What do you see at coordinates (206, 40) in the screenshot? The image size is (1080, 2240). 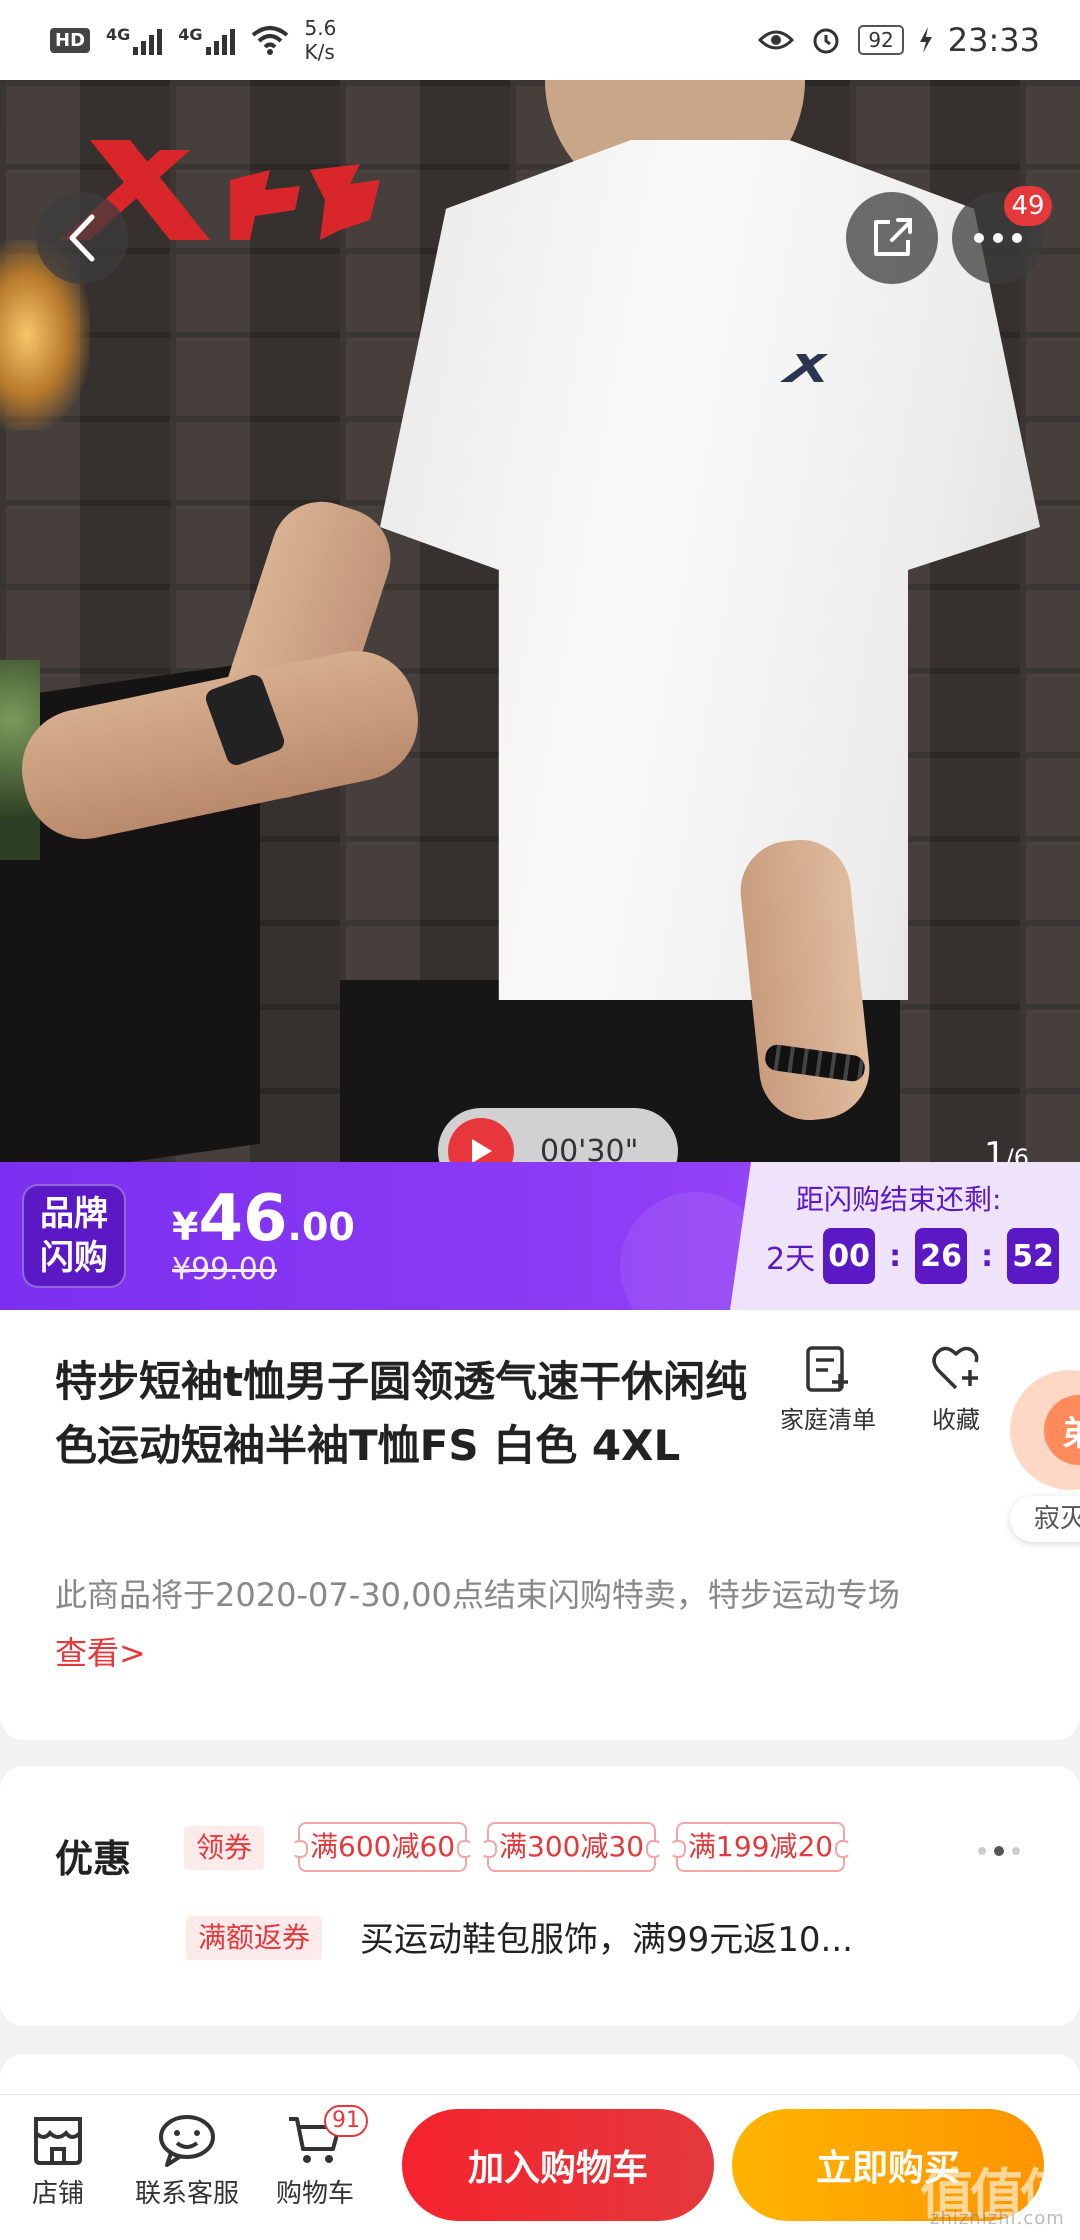 I see `signal-strength-icon-2: 4G` at bounding box center [206, 40].